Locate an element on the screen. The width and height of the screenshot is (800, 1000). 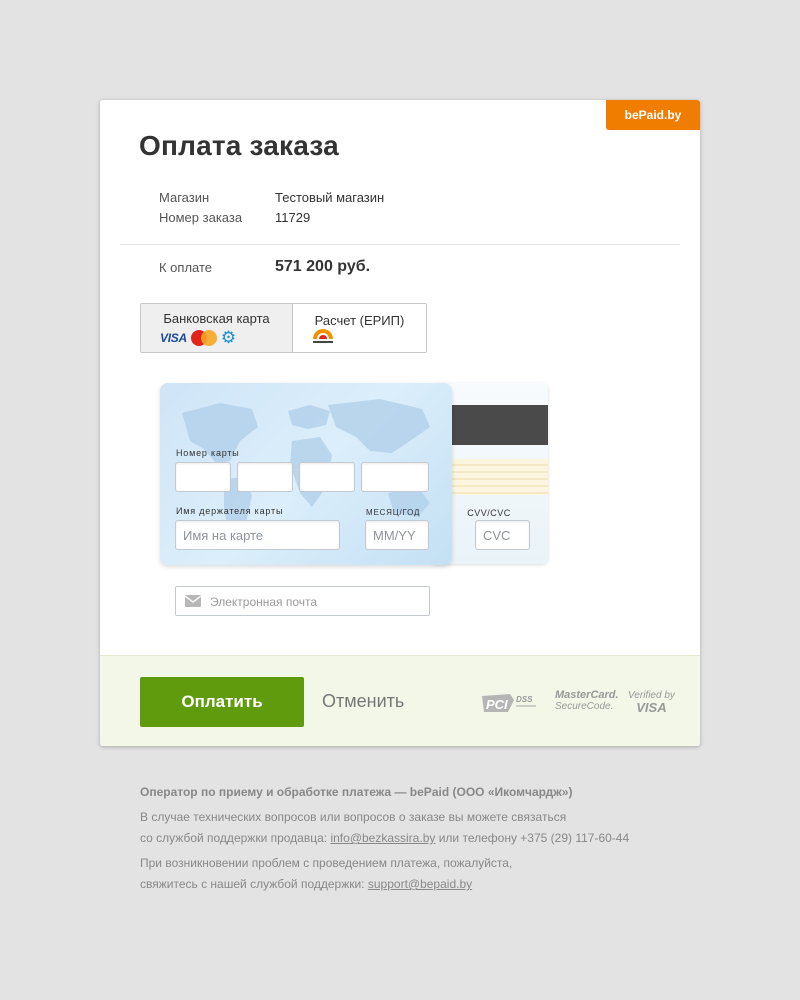
mastercard-logo is located at coordinates (203, 338).